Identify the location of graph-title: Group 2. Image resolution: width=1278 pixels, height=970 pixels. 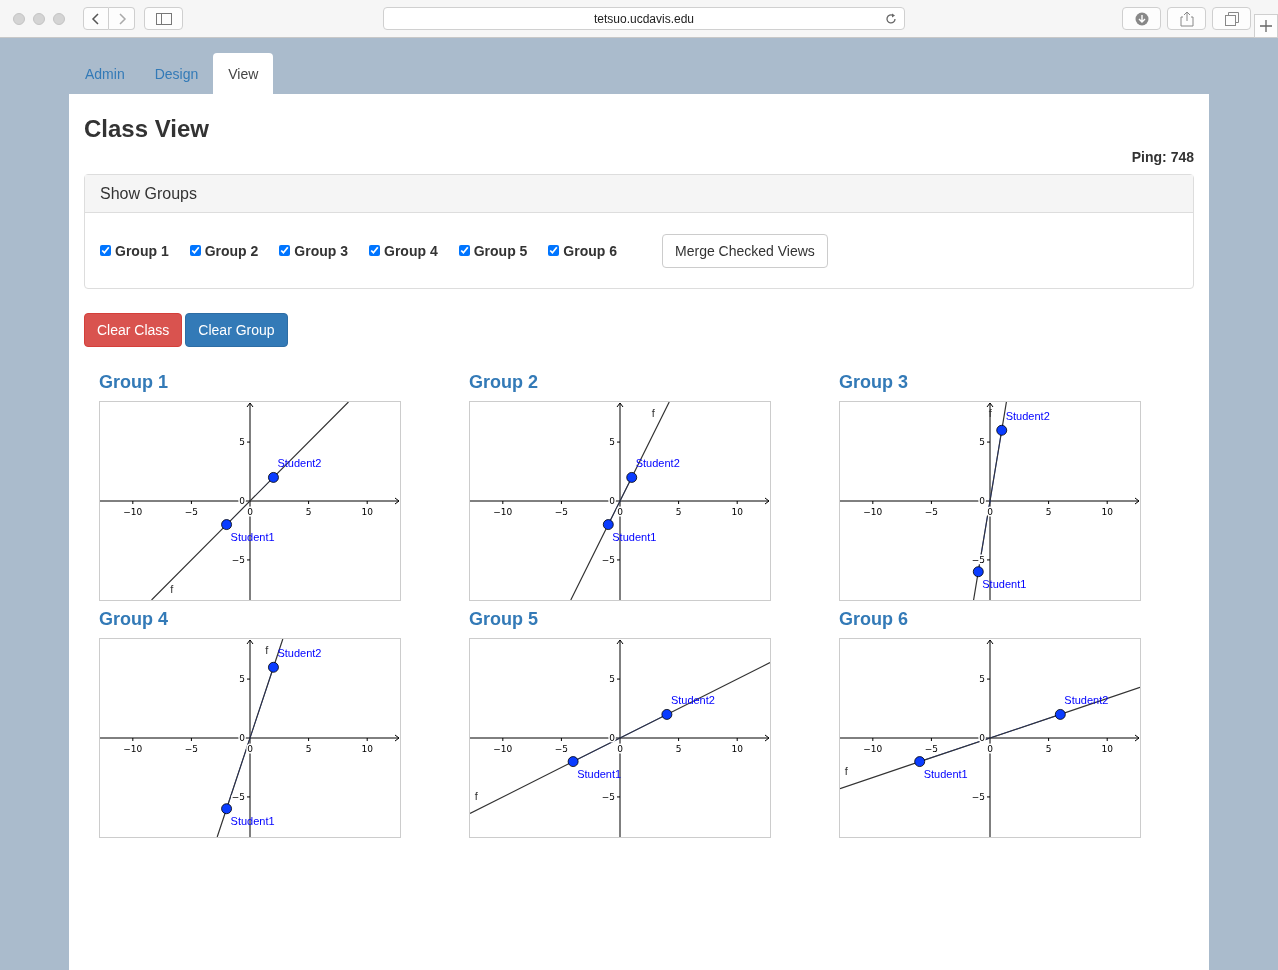
(504, 382).